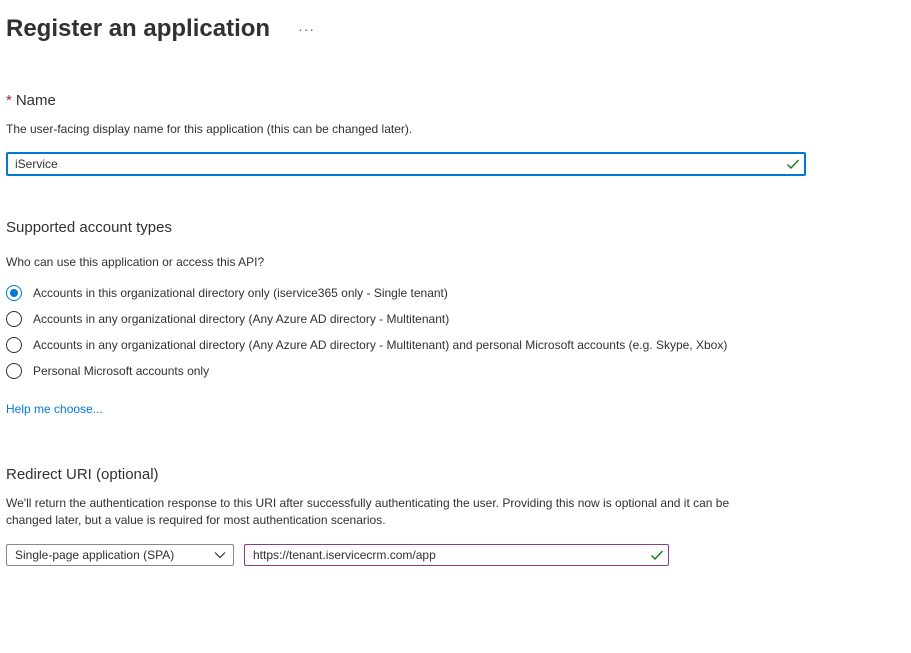 The height and width of the screenshot is (653, 911). I want to click on name-heading-label: Name, so click(35, 100).